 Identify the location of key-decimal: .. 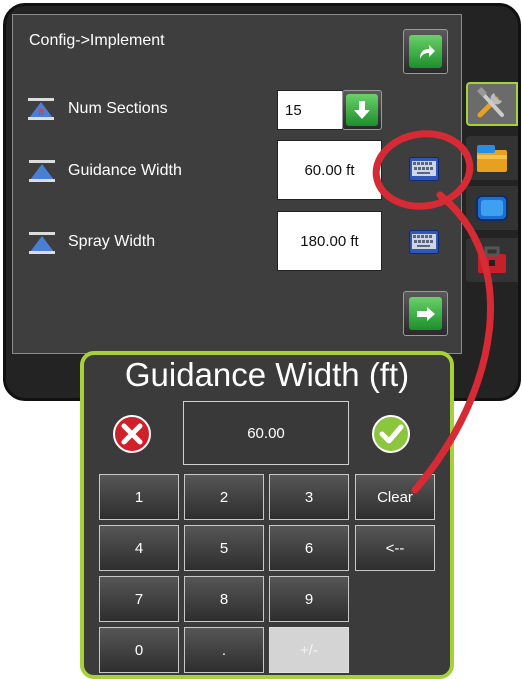
(224, 650).